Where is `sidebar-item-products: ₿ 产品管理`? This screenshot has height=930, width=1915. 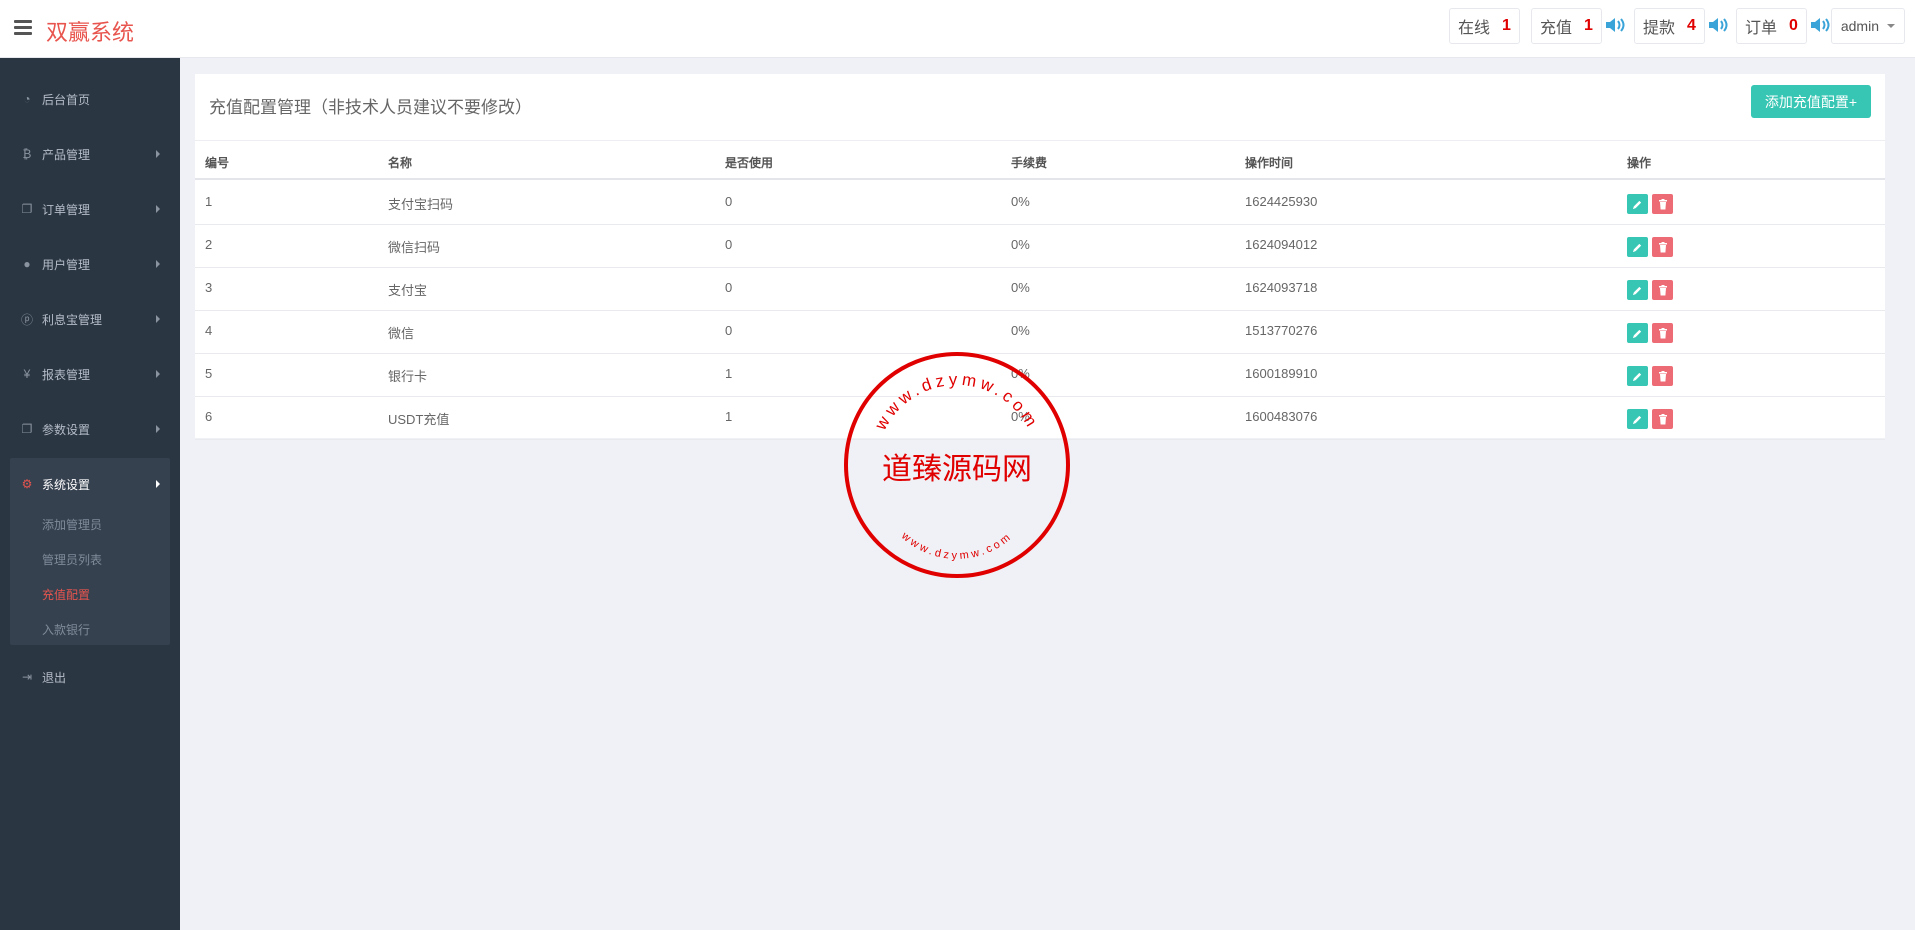 sidebar-item-products: ₿ 产品管理 is located at coordinates (90, 154).